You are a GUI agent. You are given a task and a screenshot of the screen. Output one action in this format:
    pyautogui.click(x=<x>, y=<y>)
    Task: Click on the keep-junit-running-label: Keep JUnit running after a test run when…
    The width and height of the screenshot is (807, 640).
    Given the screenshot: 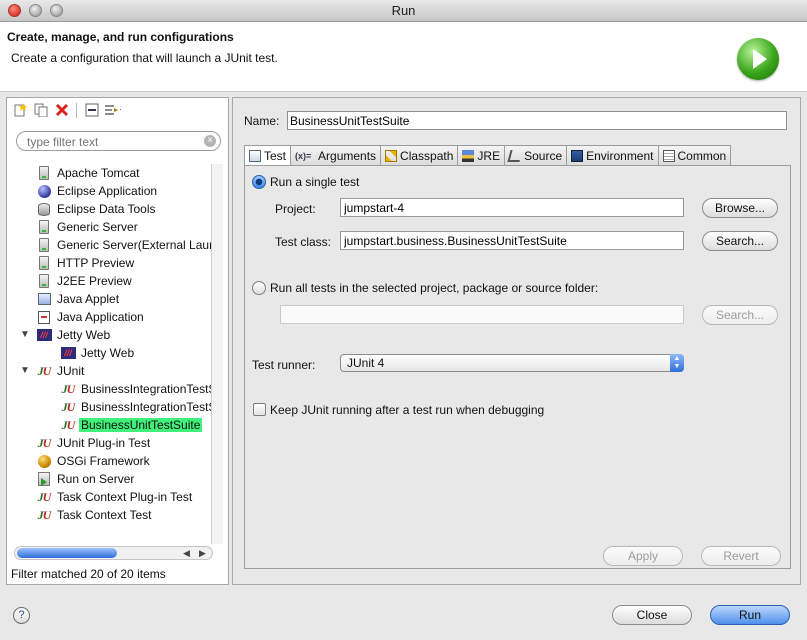 What is the action you would take?
    pyautogui.click(x=407, y=410)
    